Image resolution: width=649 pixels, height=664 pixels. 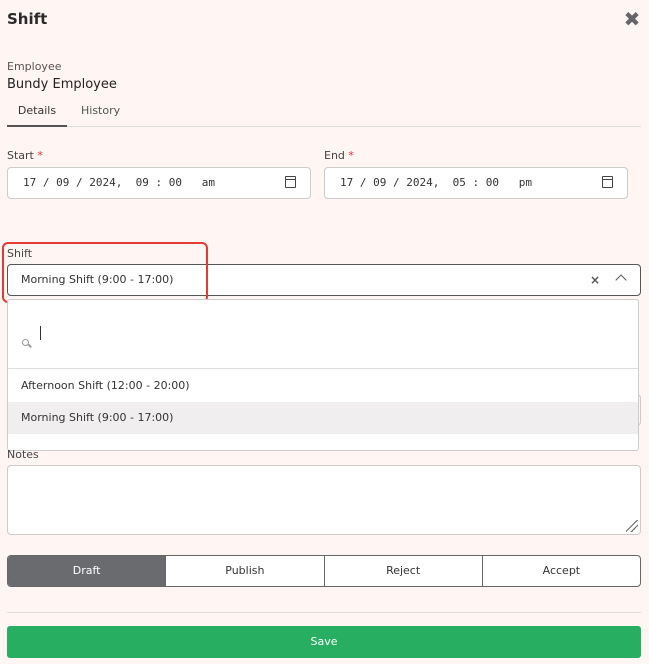 I want to click on end-label: End *, so click(x=339, y=155).